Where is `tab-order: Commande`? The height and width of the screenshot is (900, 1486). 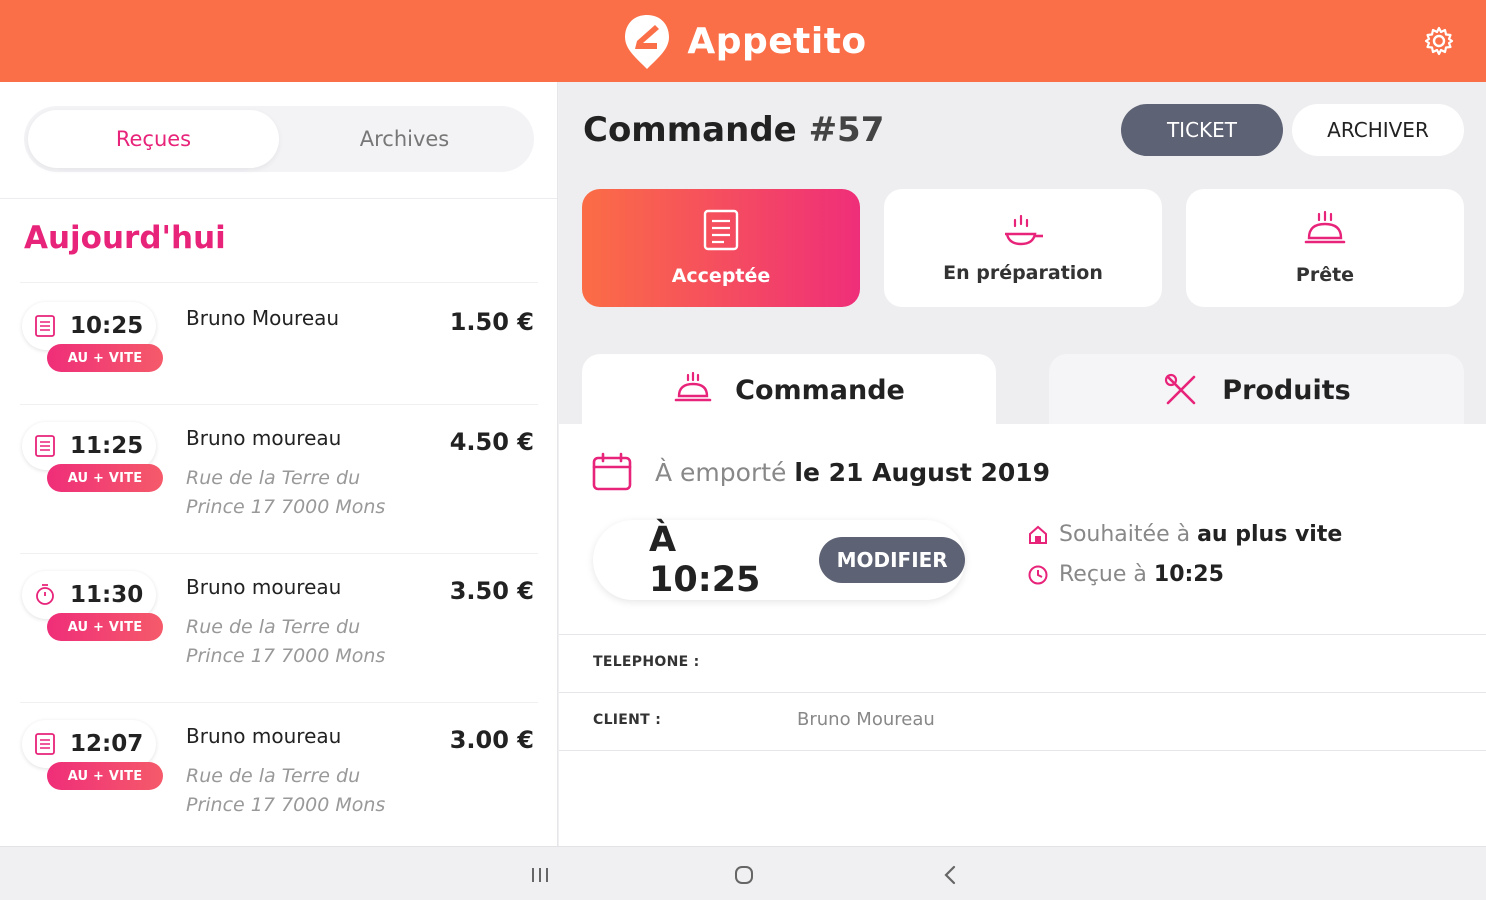 tab-order: Commande is located at coordinates (789, 390).